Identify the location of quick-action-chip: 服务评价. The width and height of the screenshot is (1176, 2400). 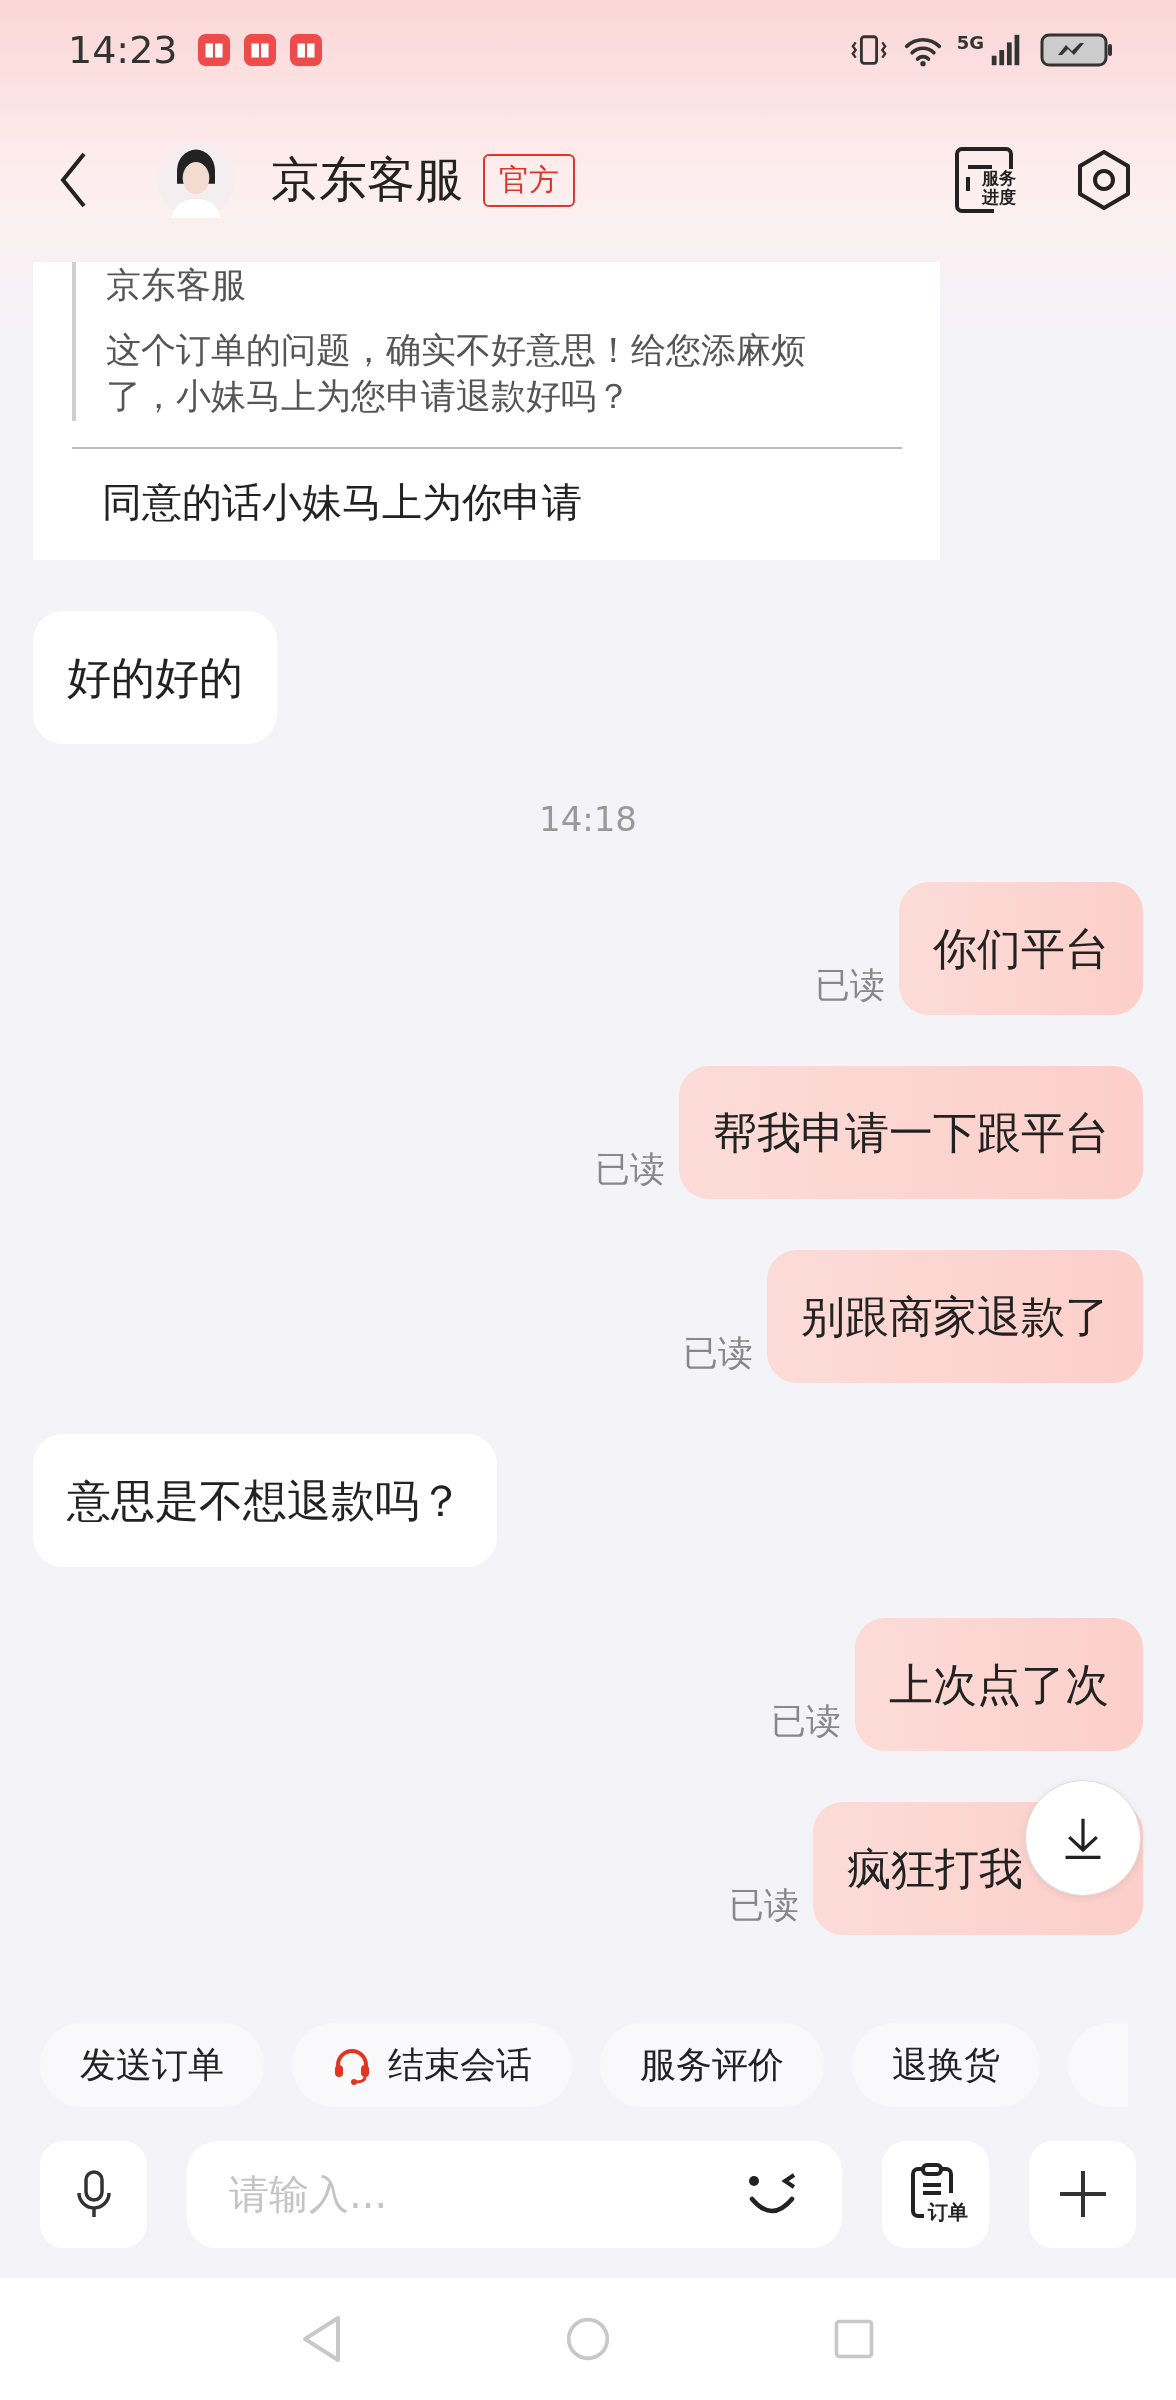
(712, 2065).